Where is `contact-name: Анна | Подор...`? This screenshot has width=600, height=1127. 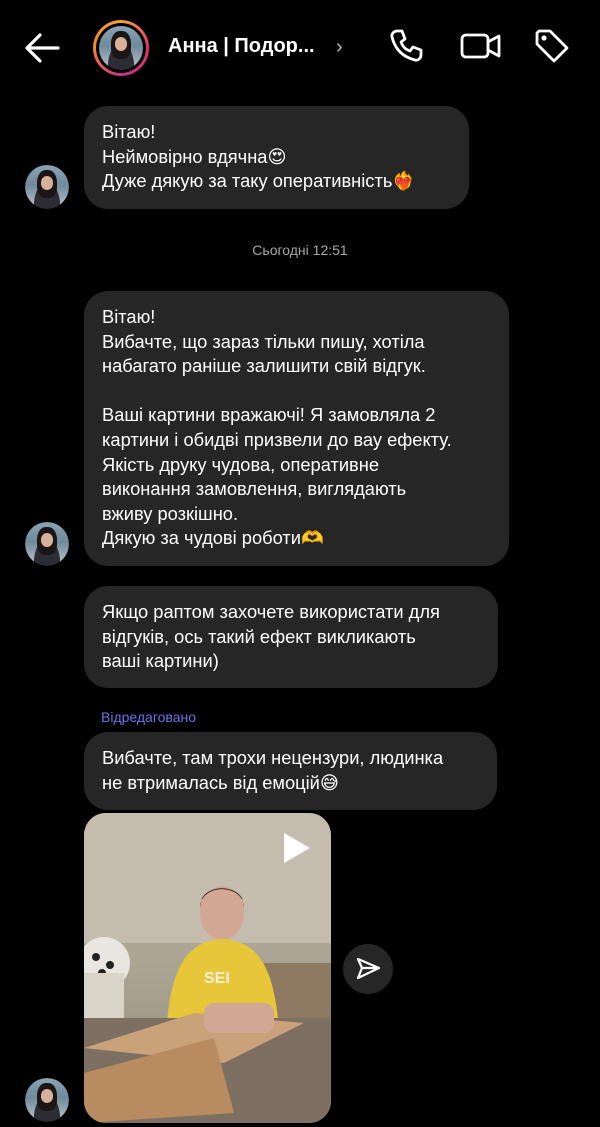
contact-name: Анна | Подор... is located at coordinates (241, 46).